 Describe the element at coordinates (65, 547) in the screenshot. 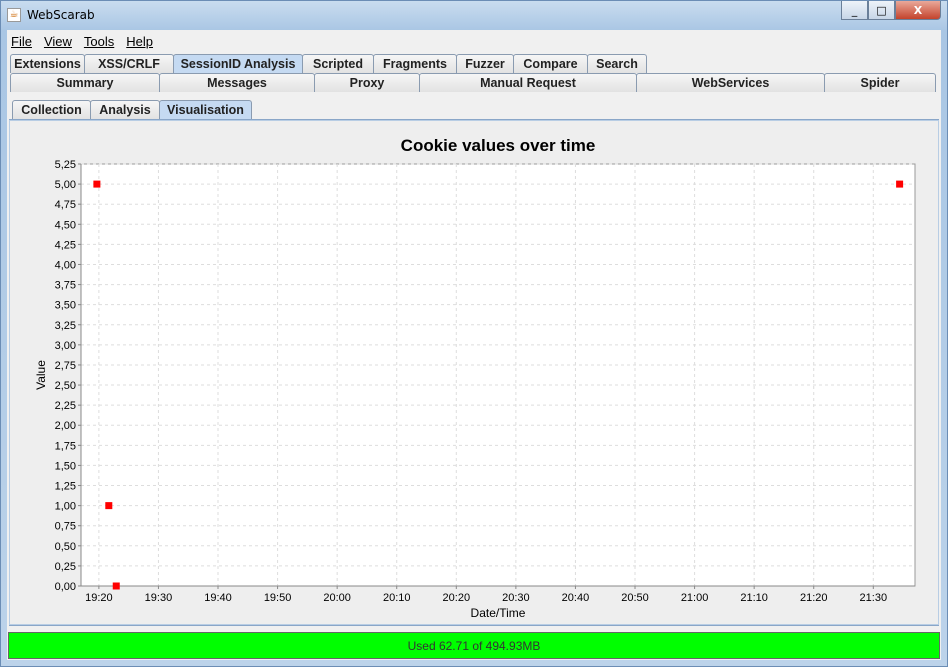

I see `y-tick-label: 0,50` at that location.